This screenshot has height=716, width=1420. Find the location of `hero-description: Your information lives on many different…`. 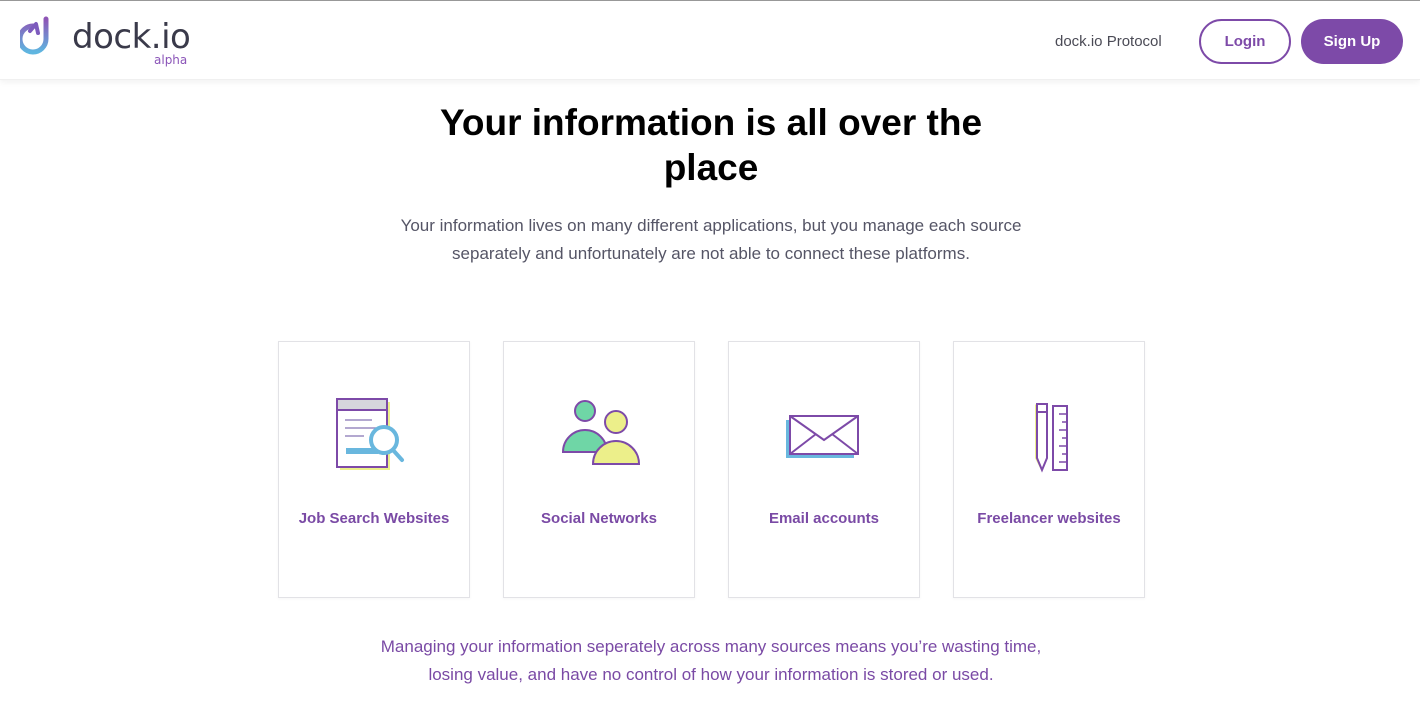

hero-description: Your information lives on many different… is located at coordinates (711, 239).